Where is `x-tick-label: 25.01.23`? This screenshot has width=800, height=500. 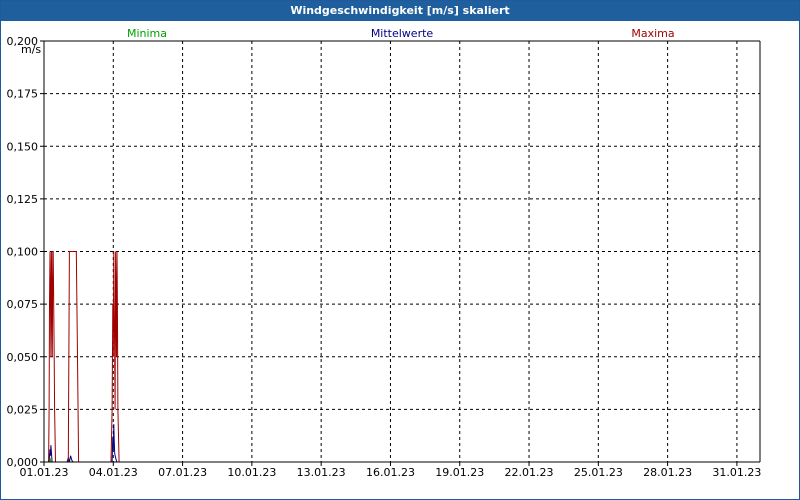
x-tick-label: 25.01.23 is located at coordinates (598, 472).